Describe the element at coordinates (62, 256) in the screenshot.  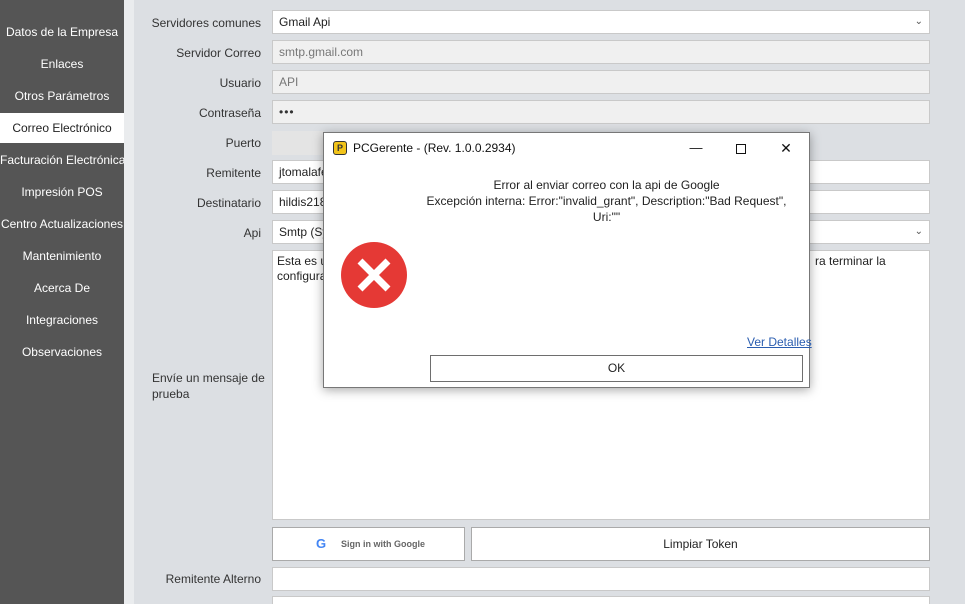
I see `sidebar-item-mantenimiento: Mantenimiento` at that location.